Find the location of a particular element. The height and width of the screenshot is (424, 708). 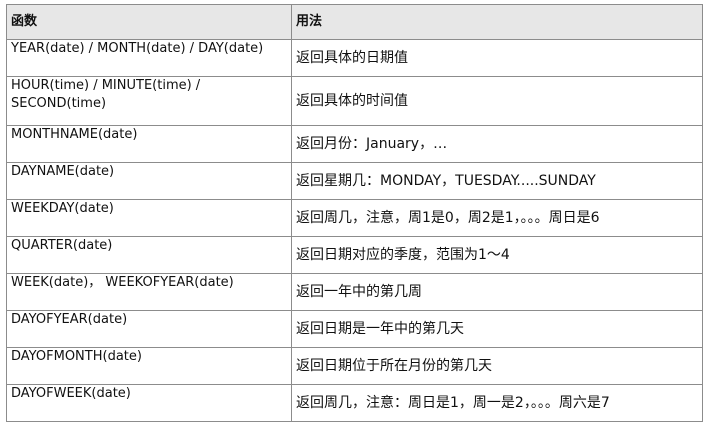

table-row: DAYOFMONTH(date) 返回日期位于所在月份的第几天 is located at coordinates (354, 366).